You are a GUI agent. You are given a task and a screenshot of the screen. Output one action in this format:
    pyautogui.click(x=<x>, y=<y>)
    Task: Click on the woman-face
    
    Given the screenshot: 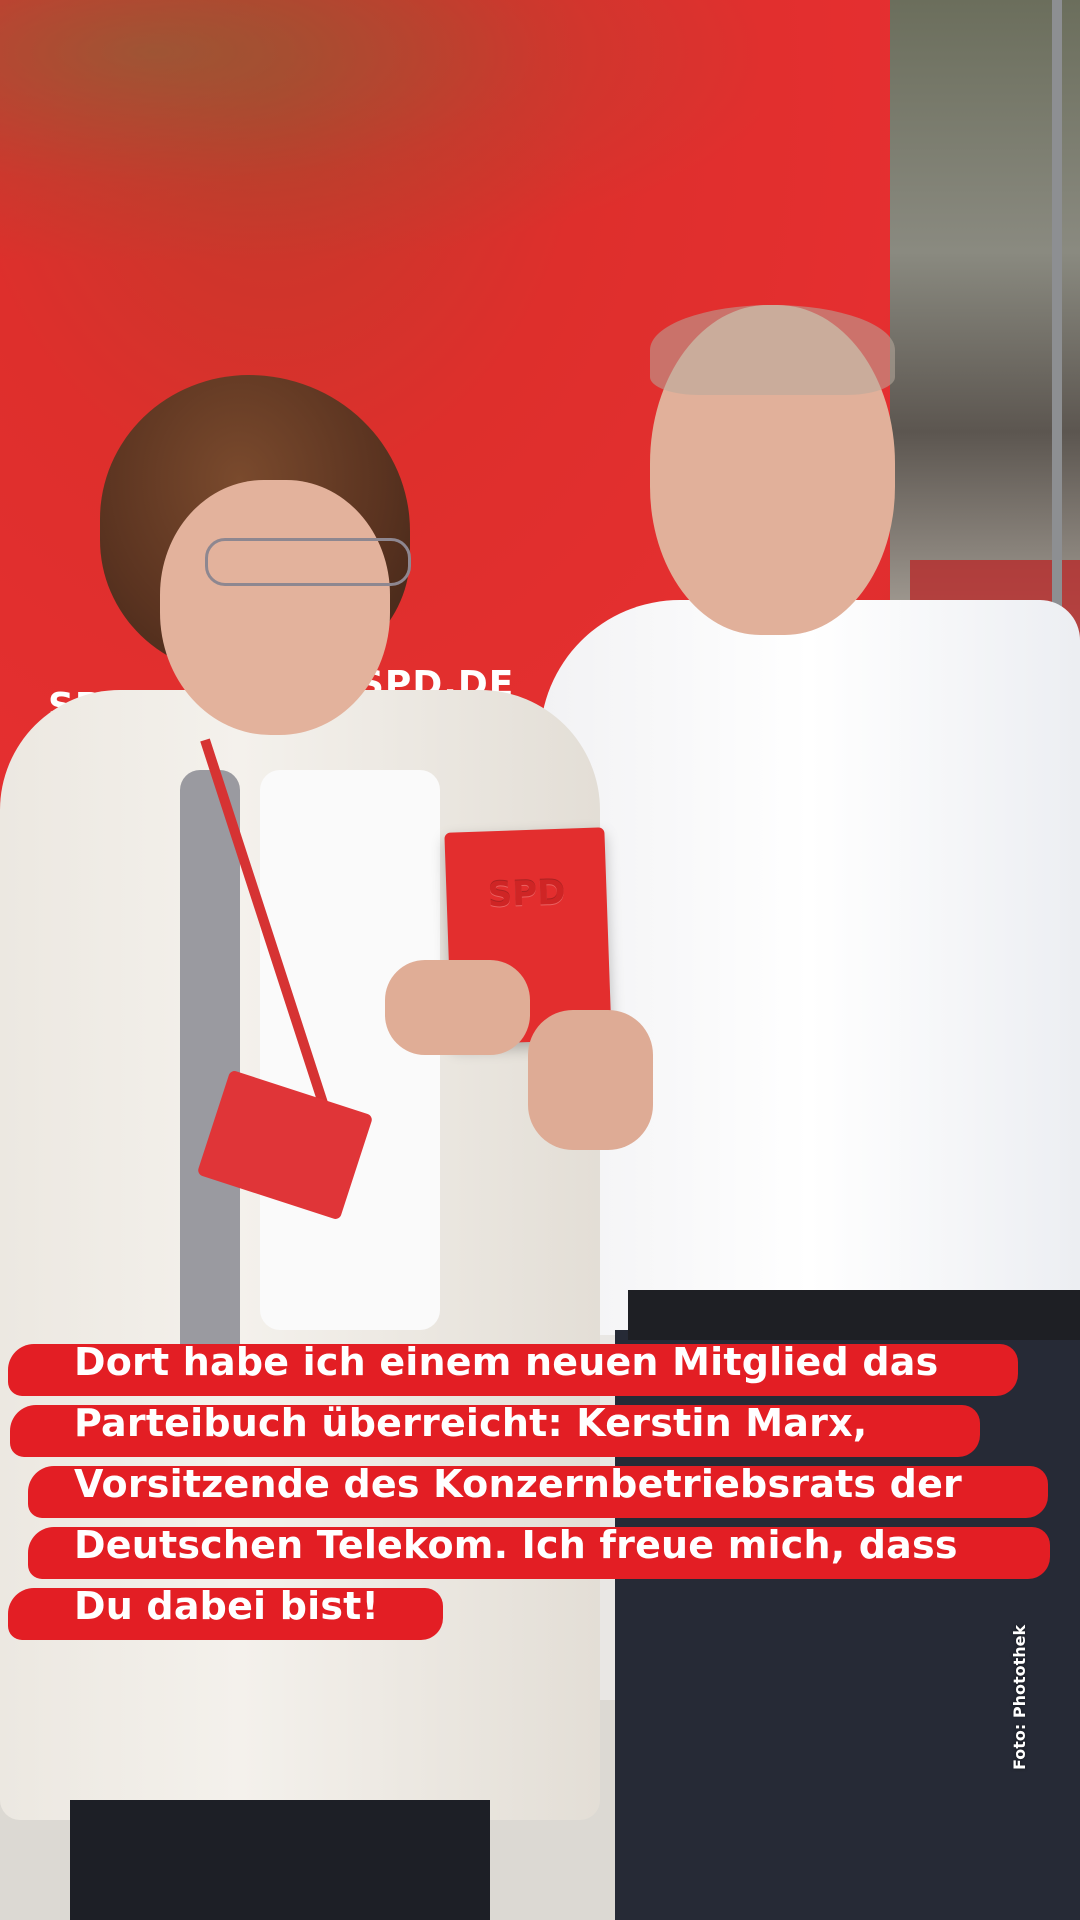 What is the action you would take?
    pyautogui.click(x=275, y=607)
    